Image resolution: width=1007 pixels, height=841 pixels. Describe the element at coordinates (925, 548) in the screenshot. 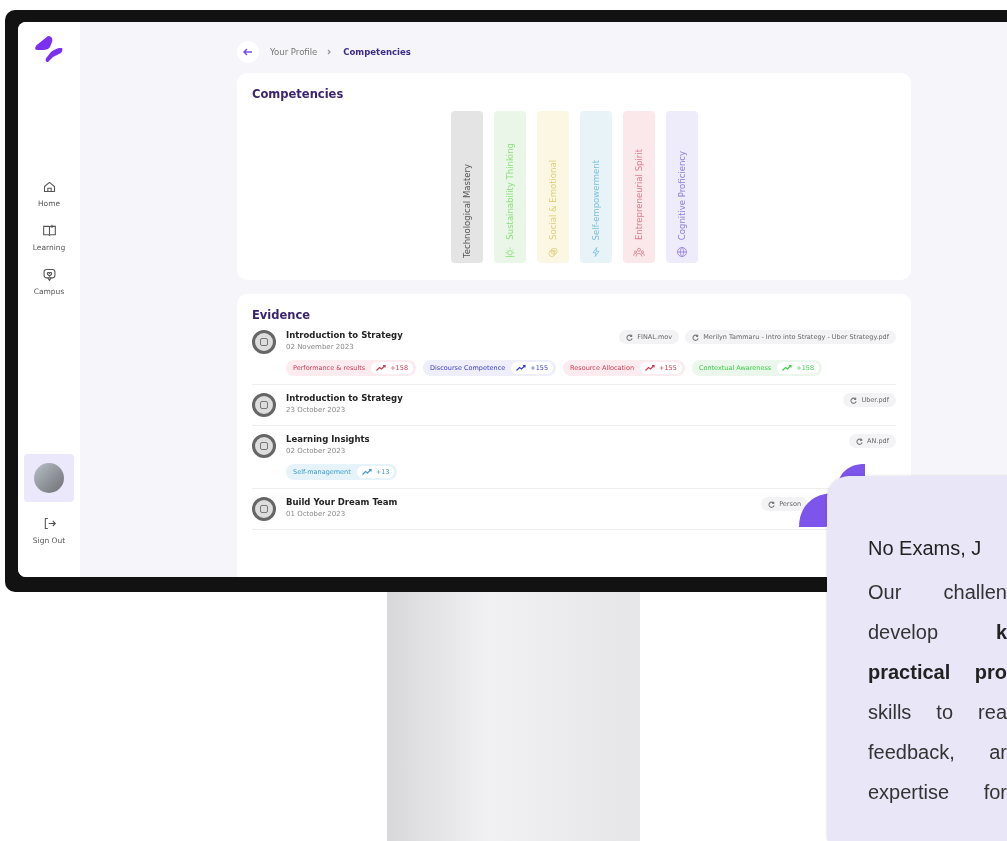

I see `promo-title: No Exams, J` at that location.